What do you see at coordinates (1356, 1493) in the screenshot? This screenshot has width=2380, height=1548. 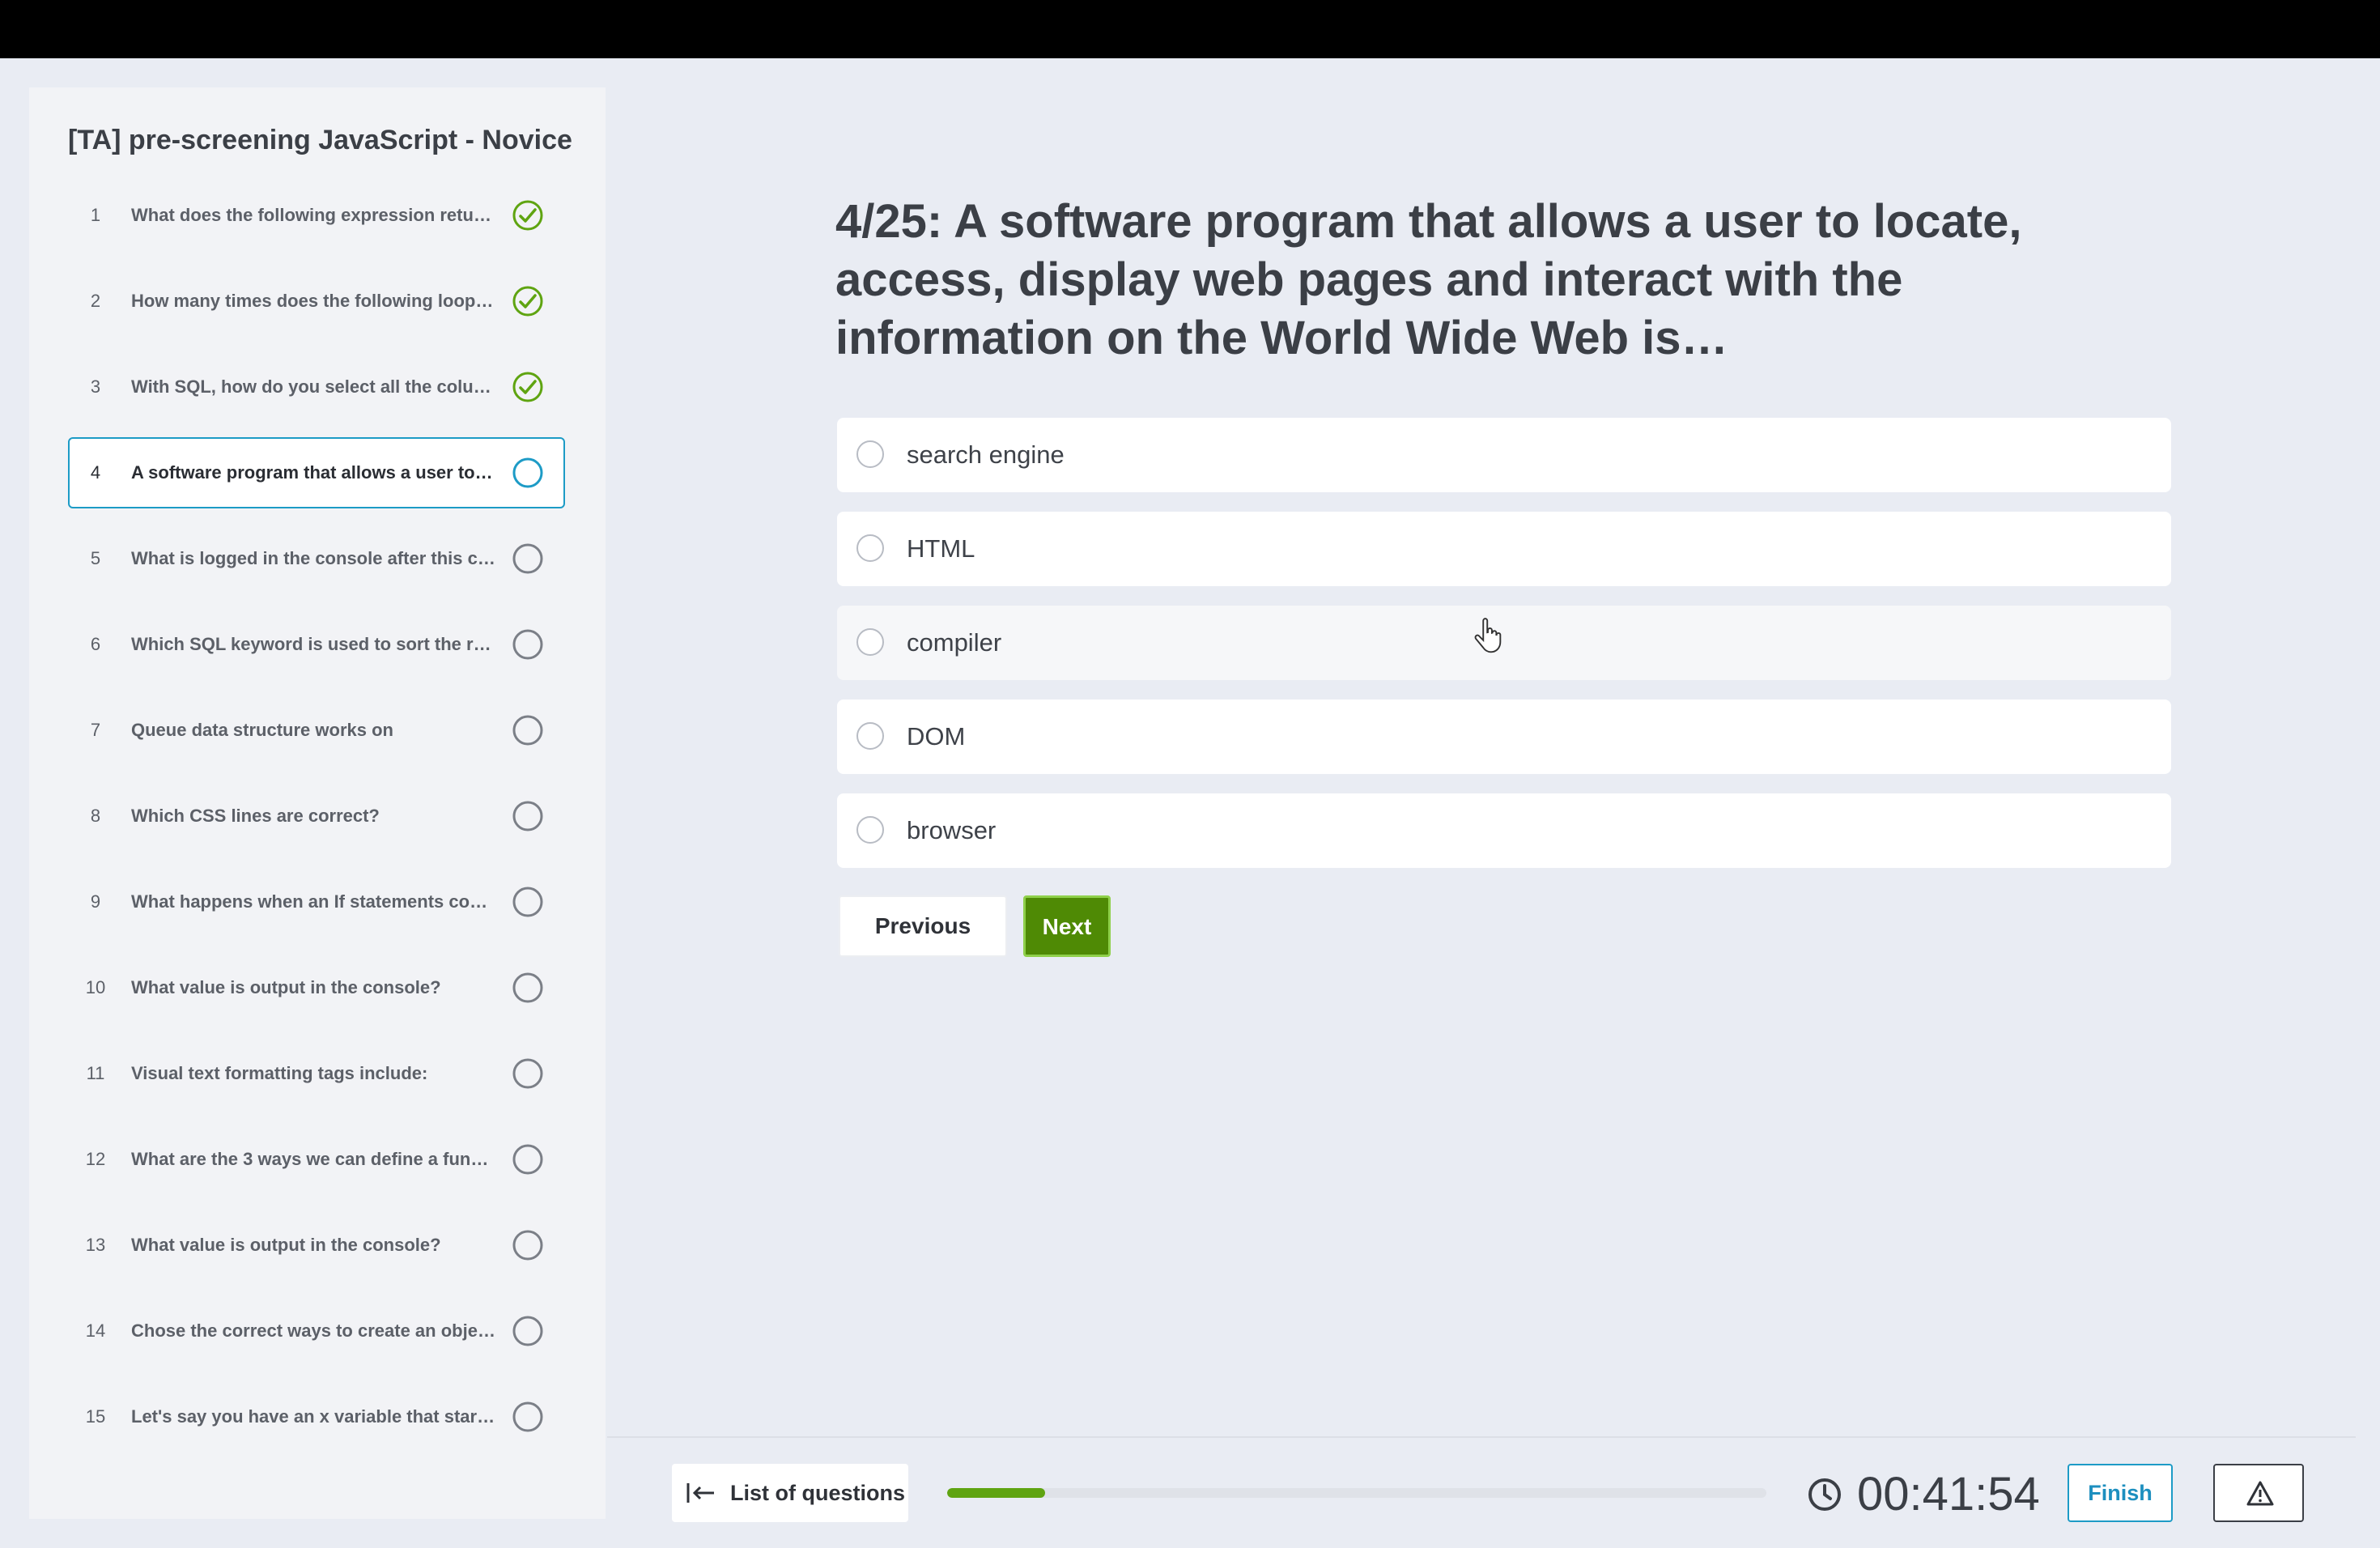 I see `progress-bar` at bounding box center [1356, 1493].